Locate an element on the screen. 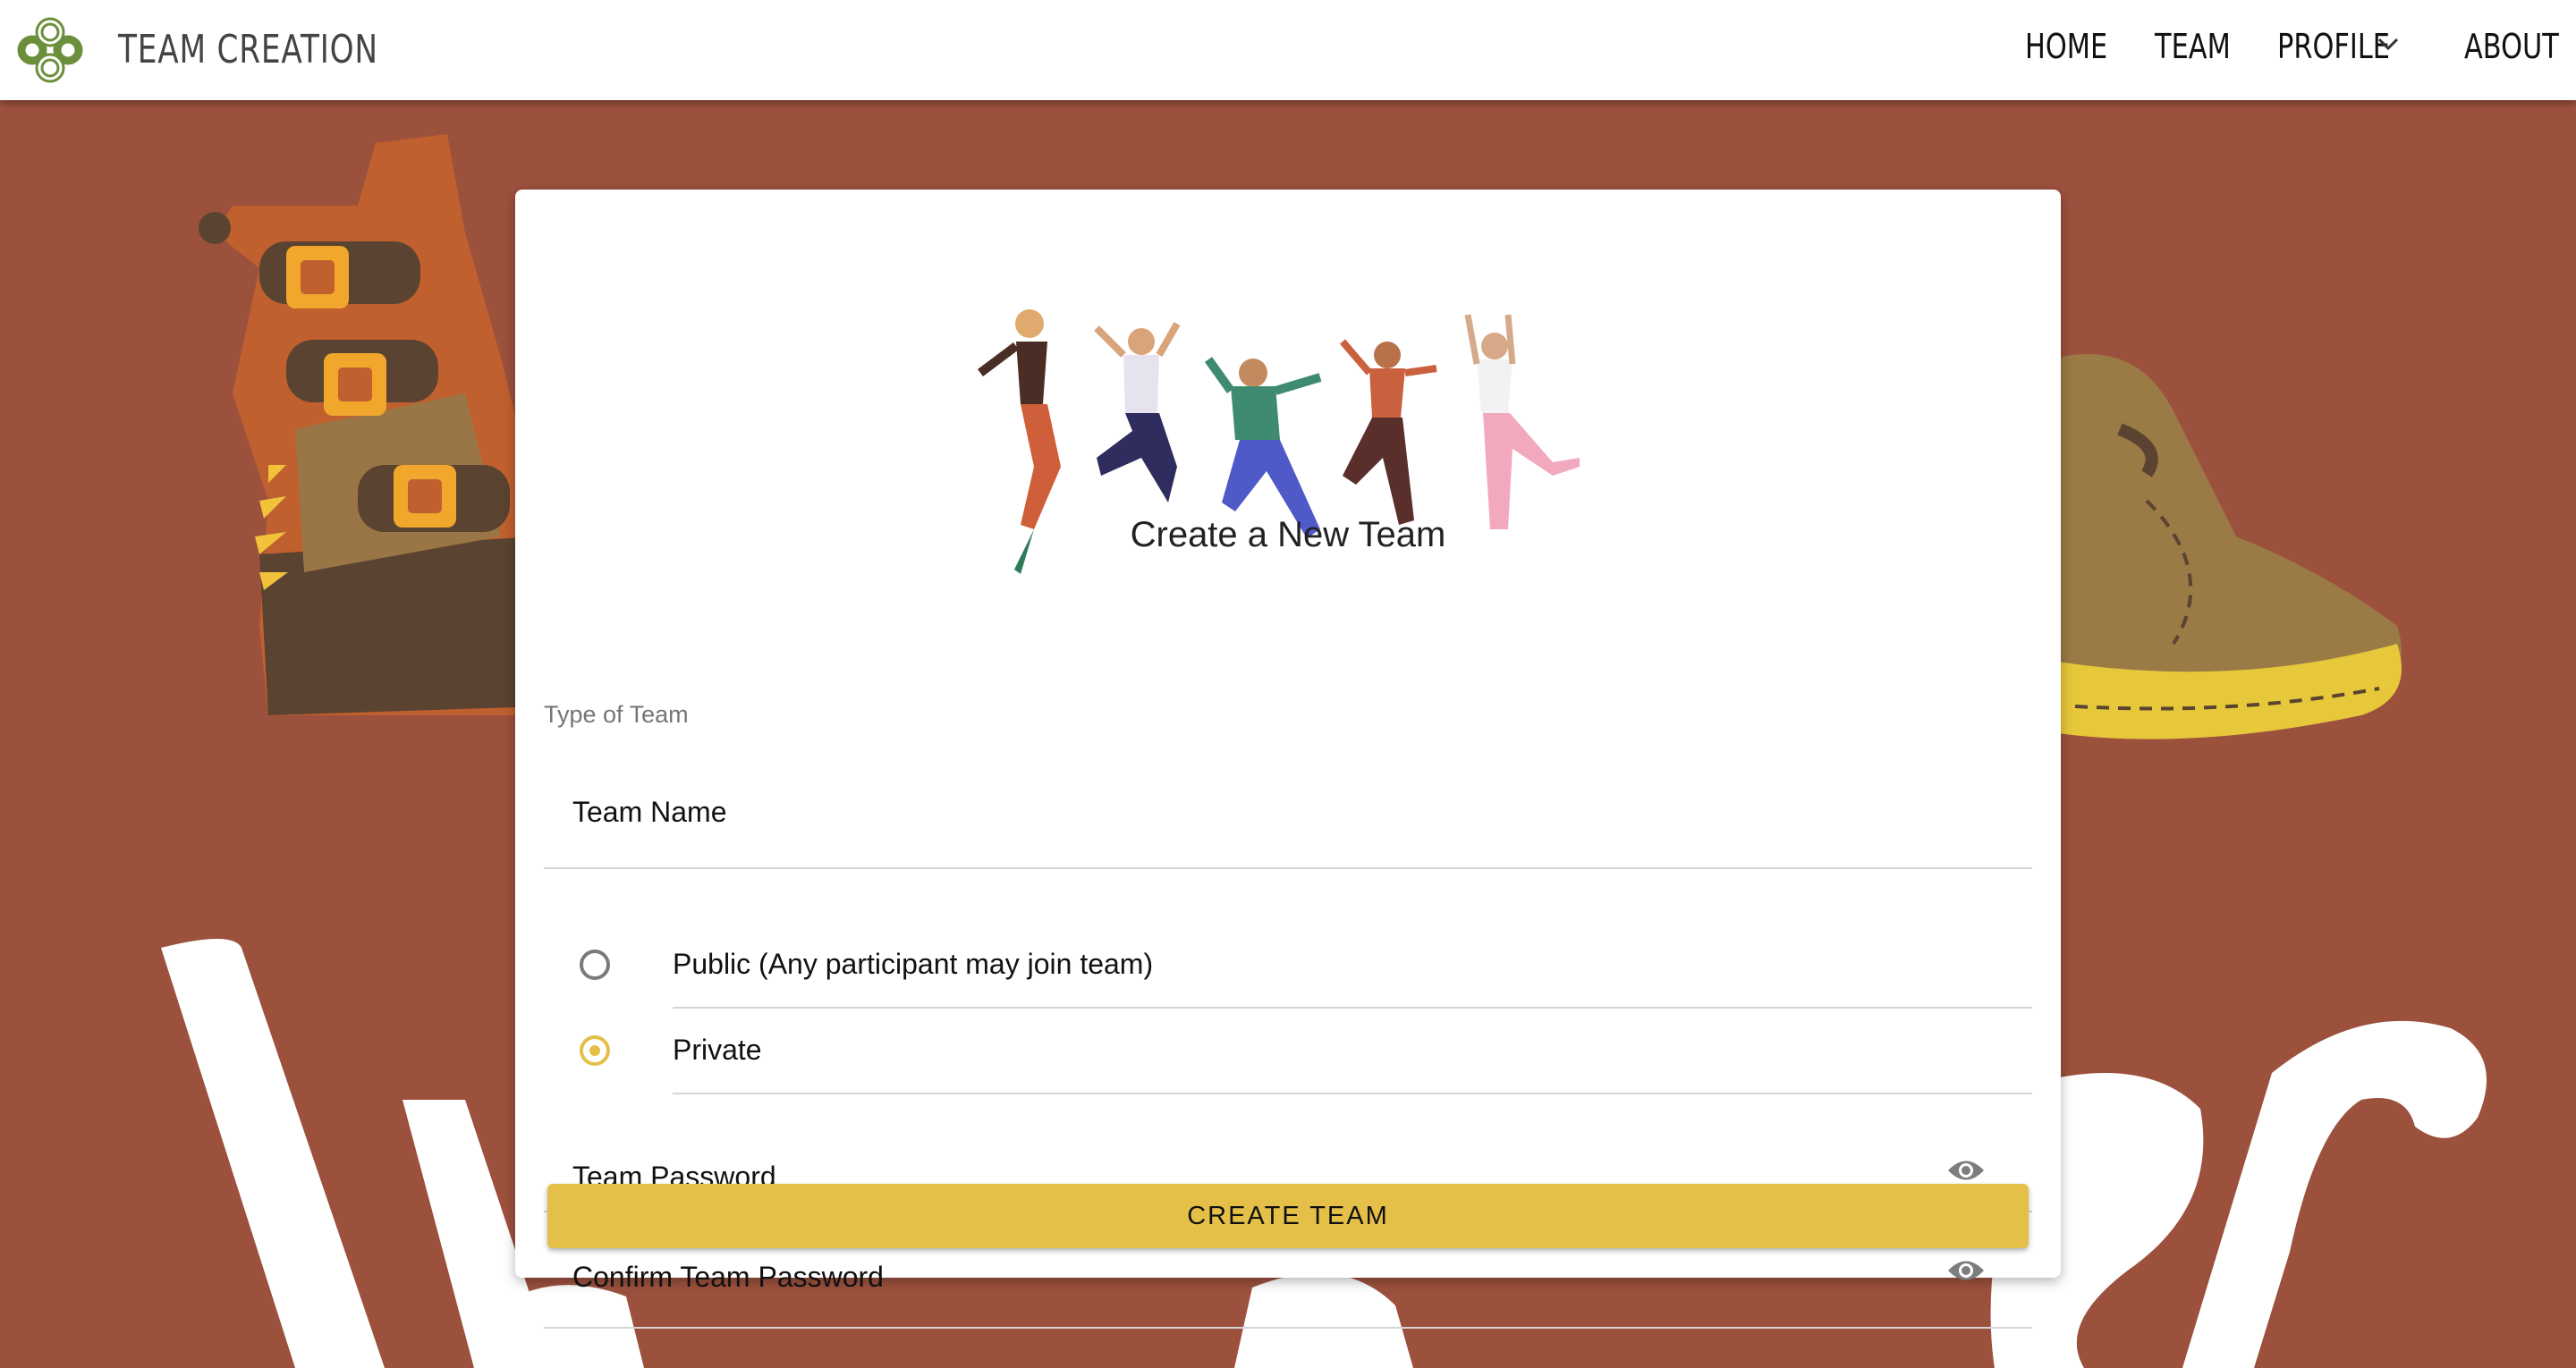  radio-public-label: Public (Any participant may join team) is located at coordinates (913, 964).